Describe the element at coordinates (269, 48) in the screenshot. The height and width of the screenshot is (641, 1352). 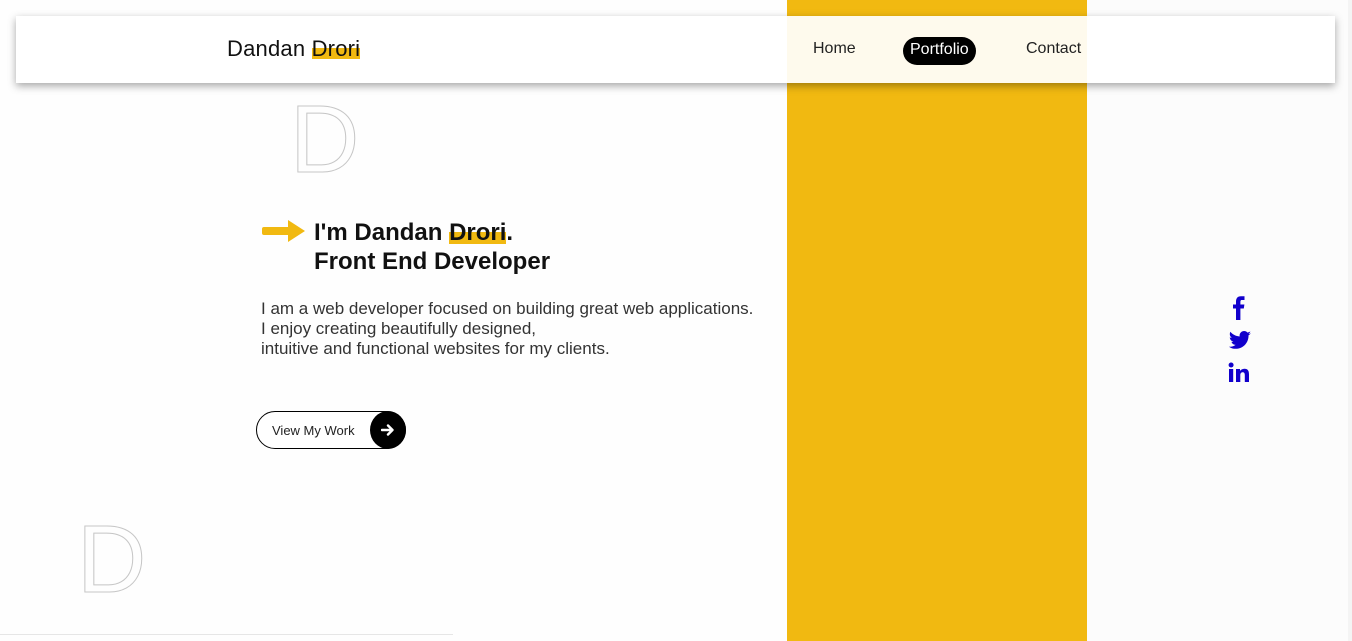
I see `brand-first-name: Dandan` at that location.